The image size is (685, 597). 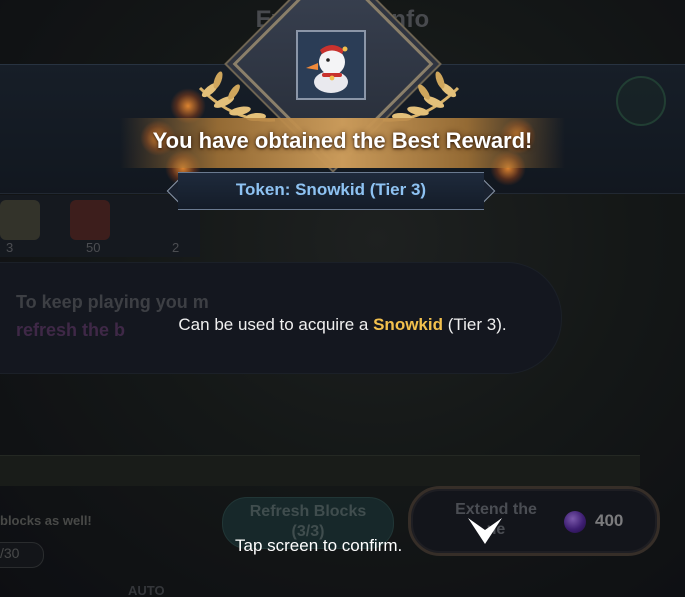 What do you see at coordinates (308, 511) in the screenshot?
I see `refresh-blocks-label: Refresh Blocks` at bounding box center [308, 511].